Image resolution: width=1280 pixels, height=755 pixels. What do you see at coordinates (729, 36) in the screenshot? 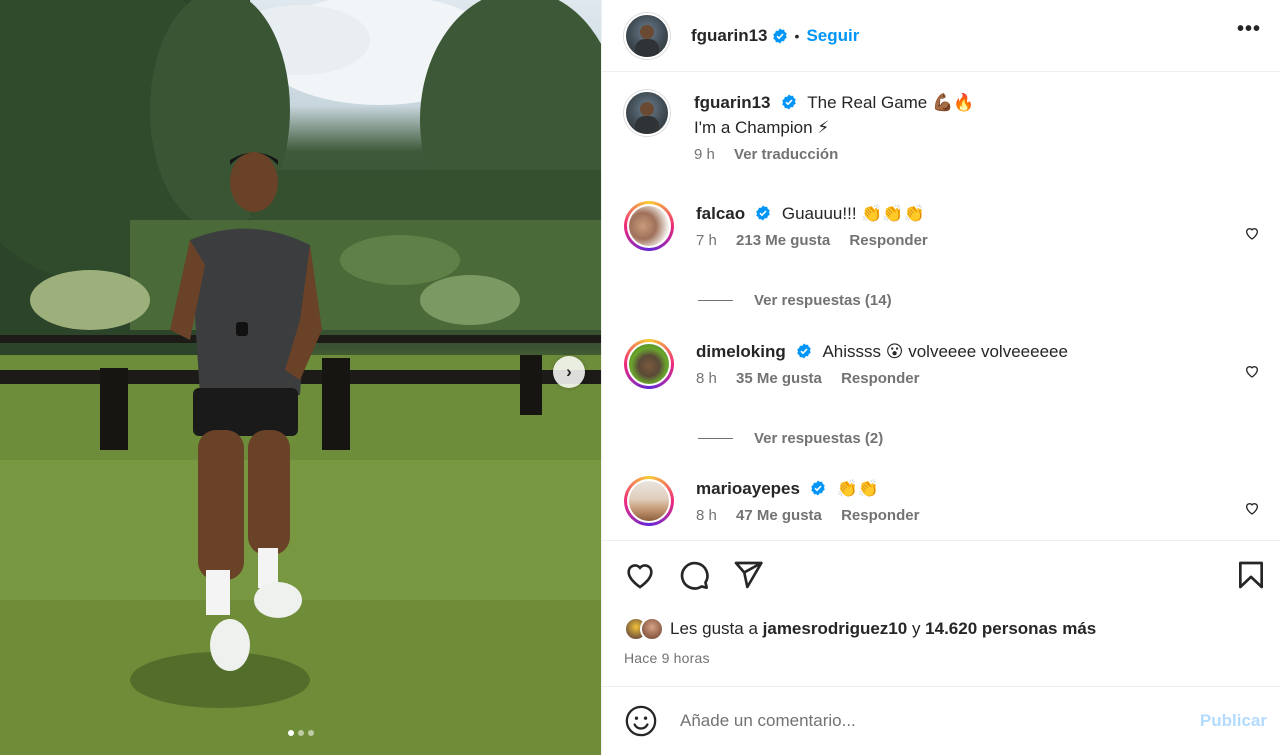
I see `author-username: fguarin13` at bounding box center [729, 36].